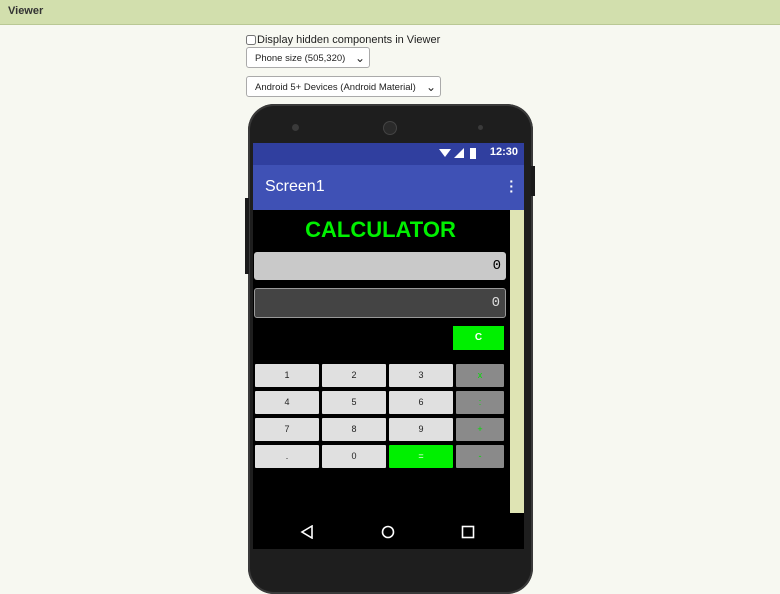 The height and width of the screenshot is (594, 780). Describe the element at coordinates (533, 181) in the screenshot. I see `phone-power-button` at that location.